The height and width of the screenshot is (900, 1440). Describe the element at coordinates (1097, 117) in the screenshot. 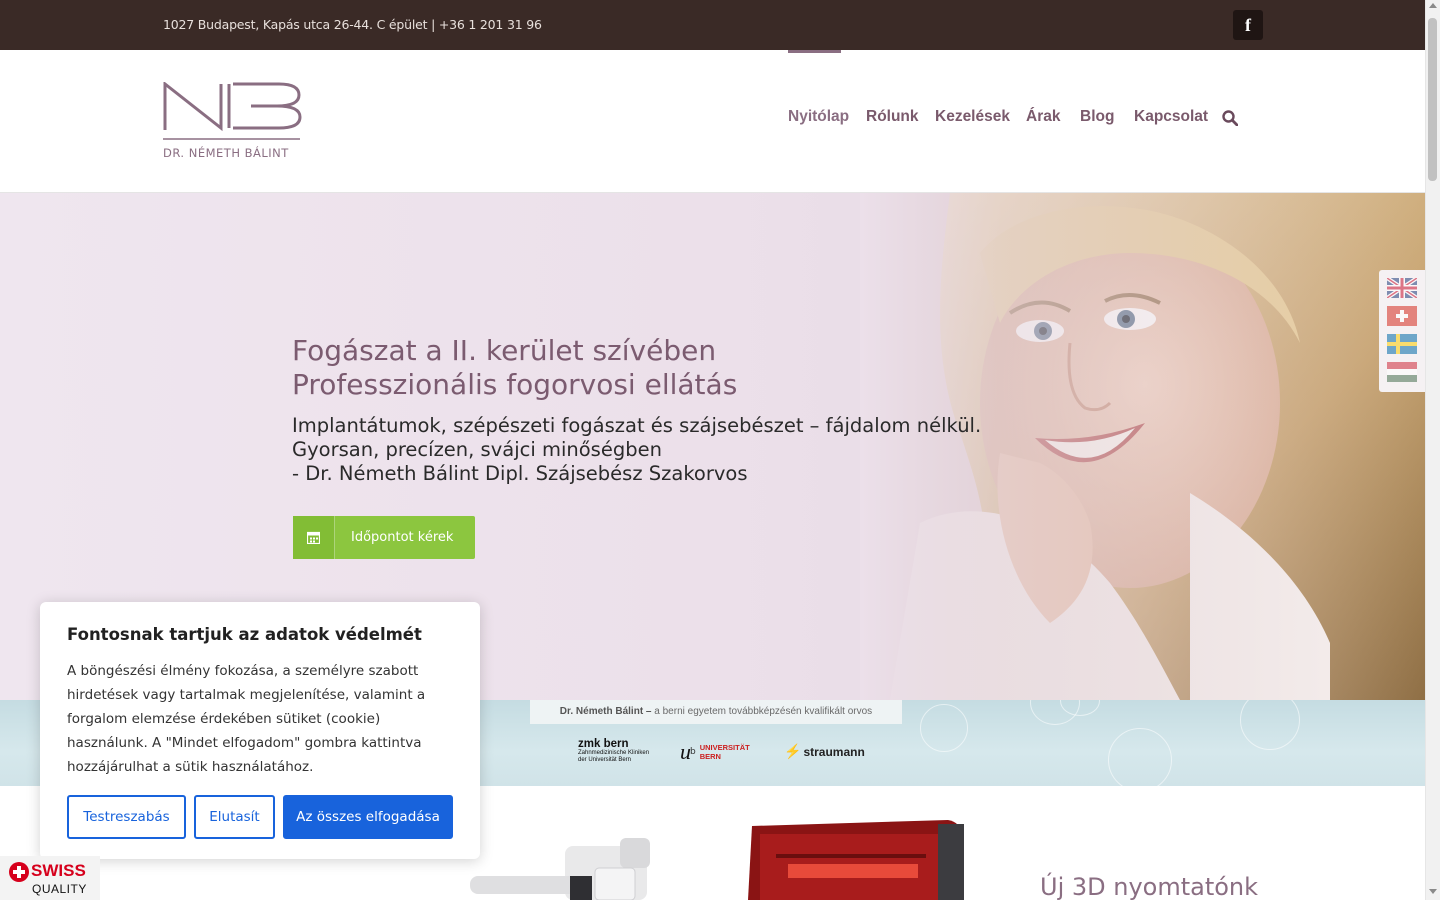

I see `nav-item-blog: Blog` at that location.